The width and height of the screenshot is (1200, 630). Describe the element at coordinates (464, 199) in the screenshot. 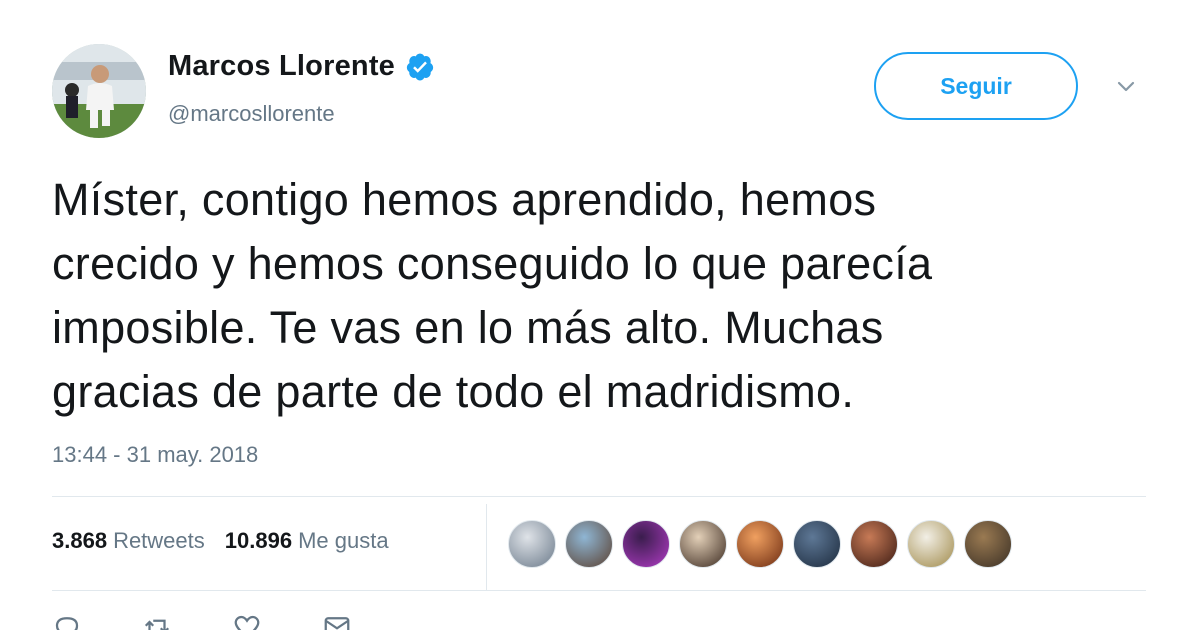

I see `tweet-text-line: Míster, contigo hemos aprendido, hemos` at that location.